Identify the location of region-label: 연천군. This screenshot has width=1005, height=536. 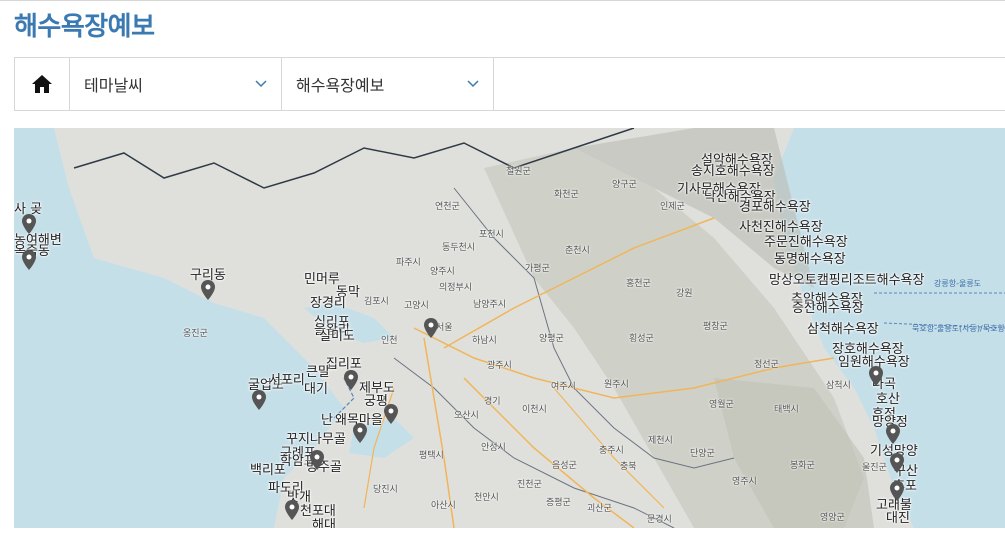
(447, 207).